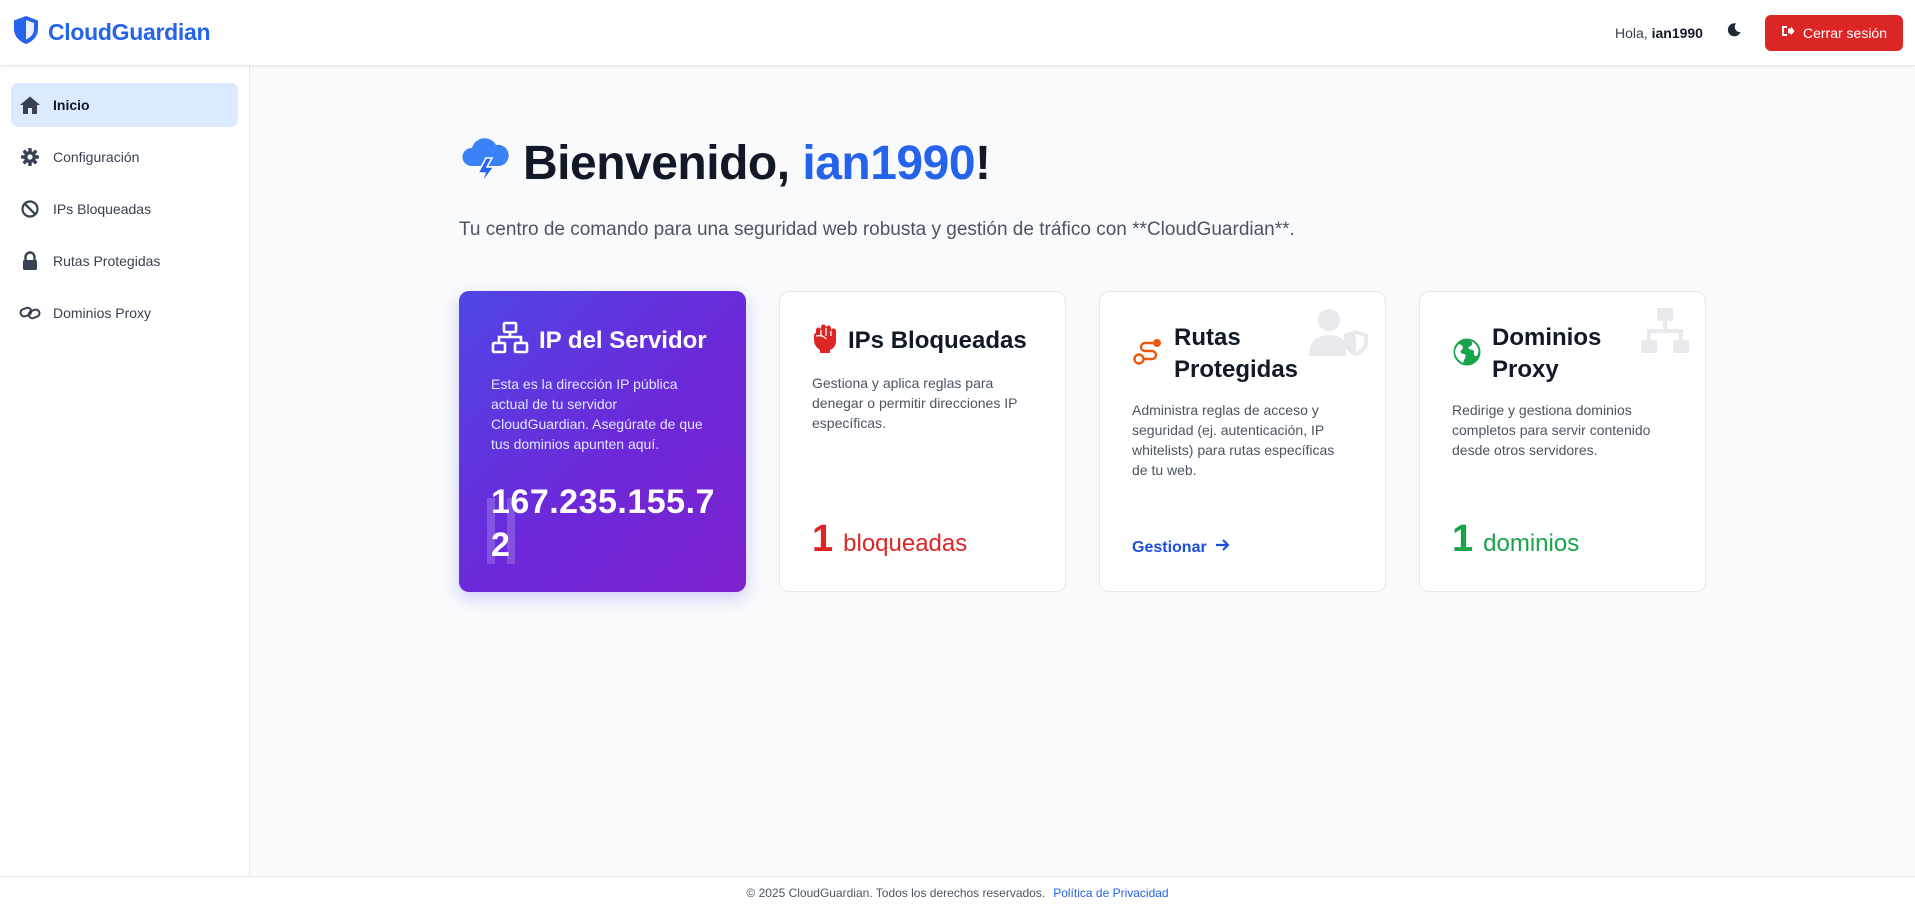  What do you see at coordinates (26, 32) in the screenshot?
I see `shield-icon` at bounding box center [26, 32].